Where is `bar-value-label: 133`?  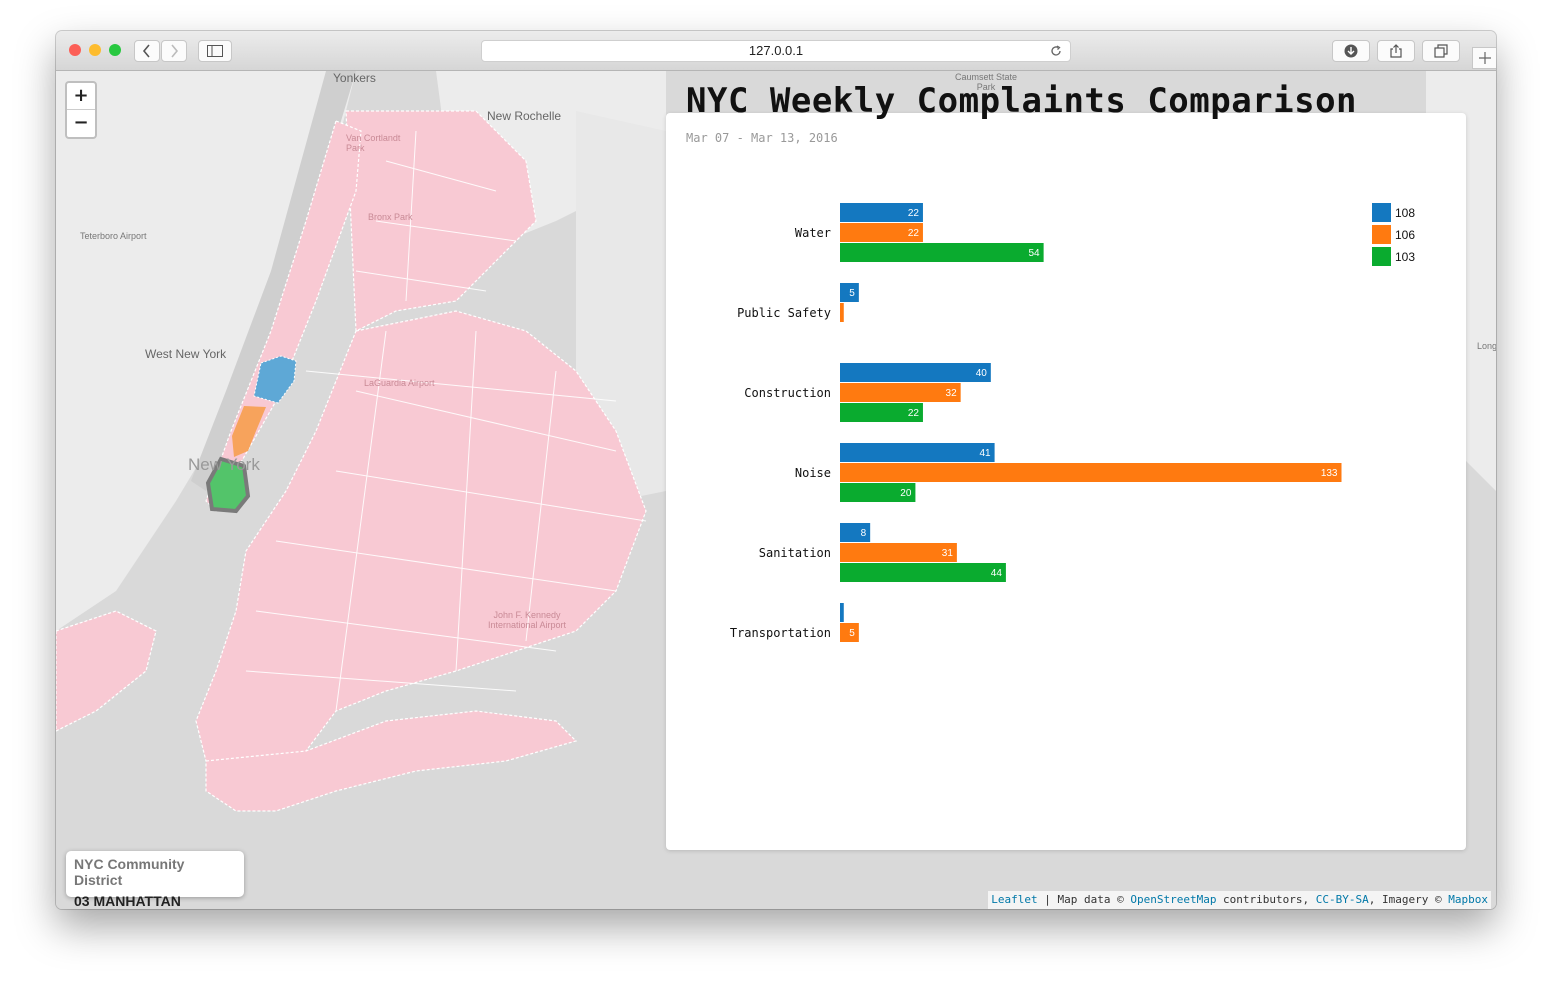 bar-value-label: 133 is located at coordinates (1329, 473).